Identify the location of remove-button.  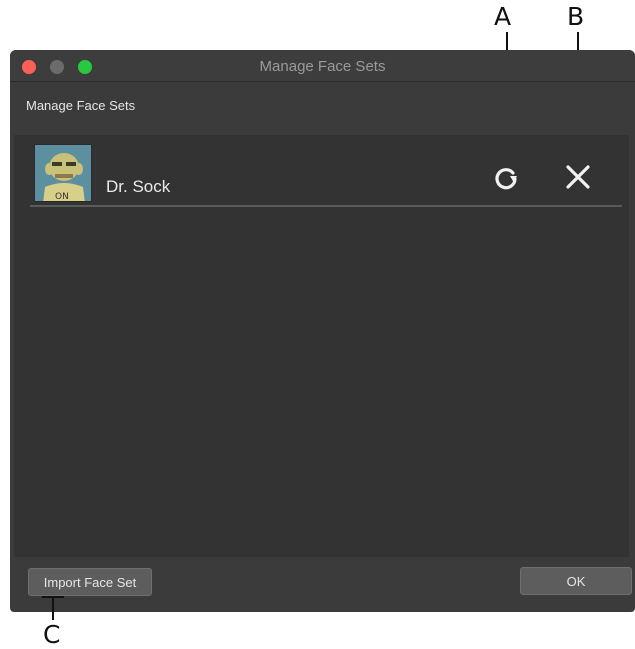
(578, 177).